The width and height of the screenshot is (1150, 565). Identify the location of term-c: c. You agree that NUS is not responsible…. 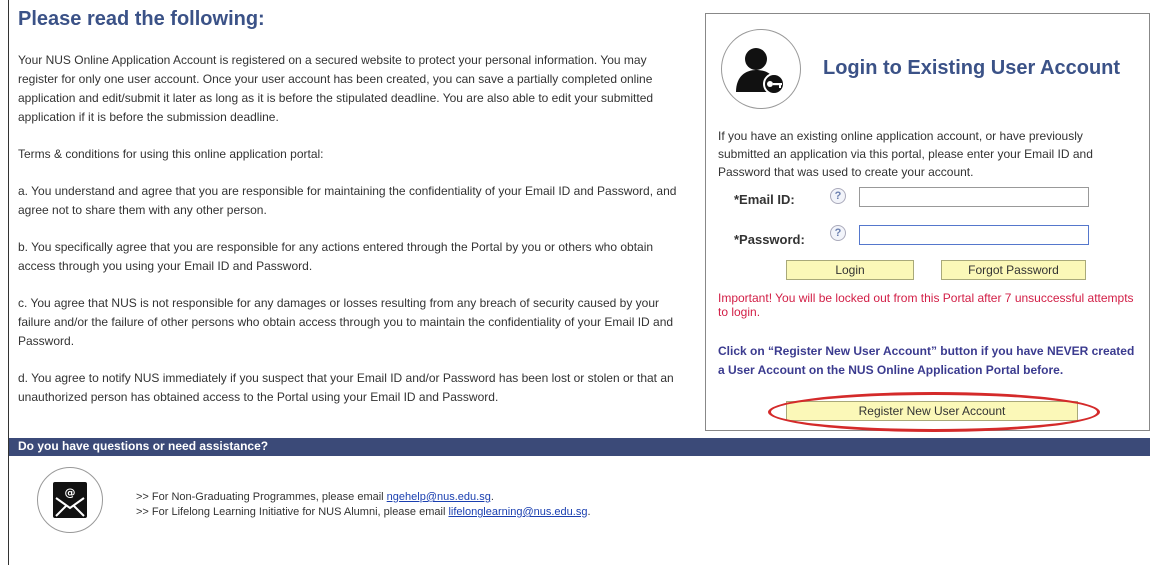
(346, 322).